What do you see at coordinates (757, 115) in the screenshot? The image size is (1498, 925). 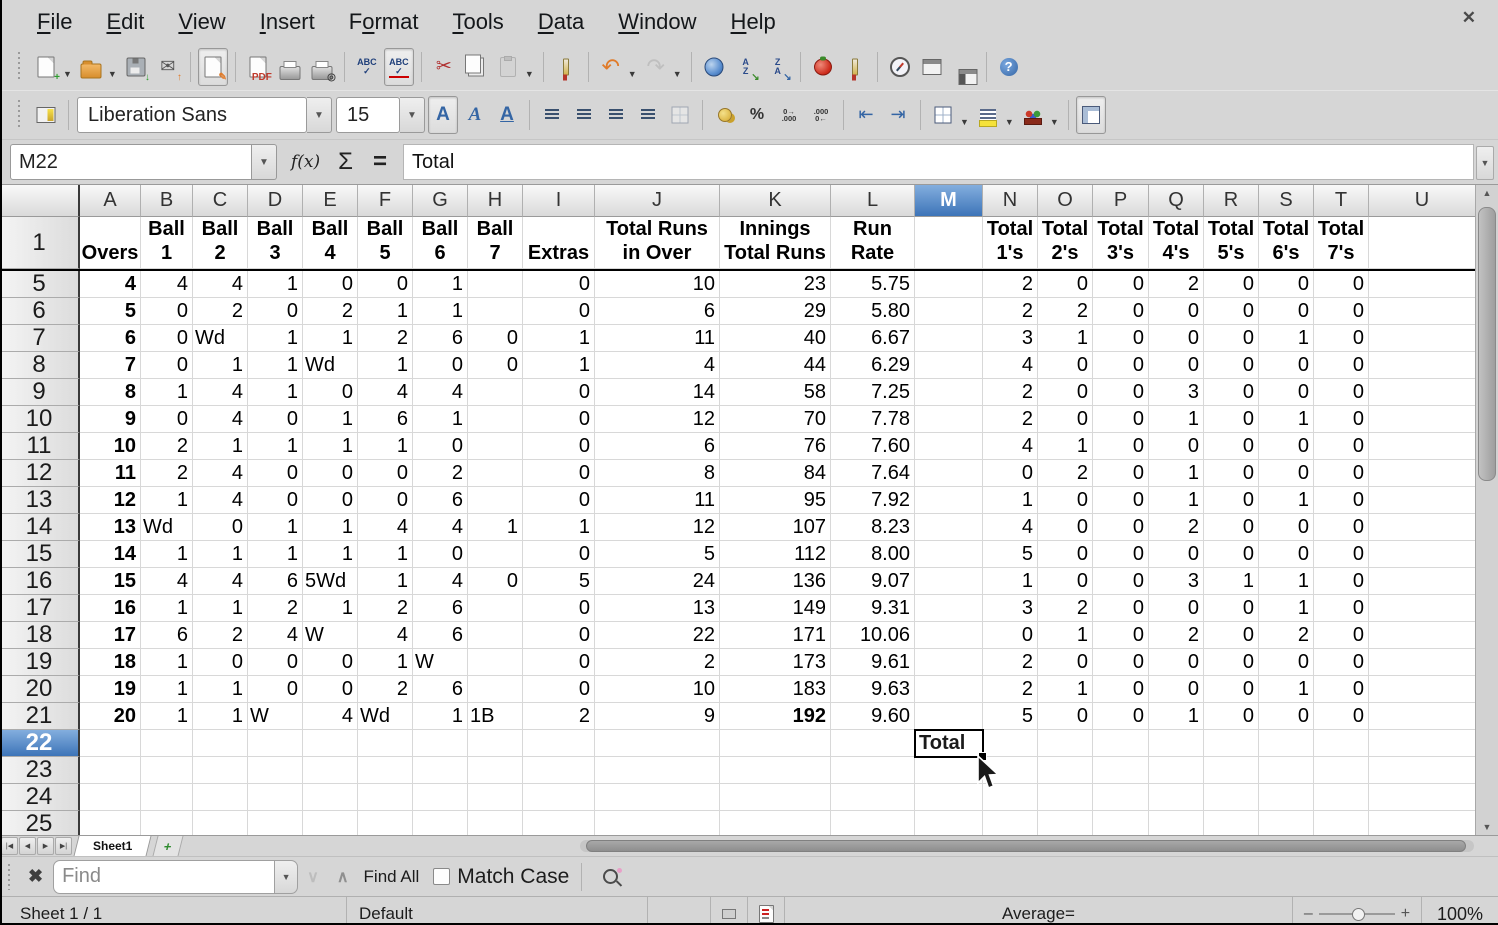 I see `percent-icon: %` at bounding box center [757, 115].